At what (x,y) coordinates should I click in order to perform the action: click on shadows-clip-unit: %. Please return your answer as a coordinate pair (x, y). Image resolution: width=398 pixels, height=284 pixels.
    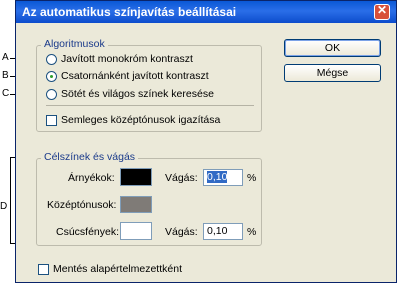
    Looking at the image, I should click on (252, 178).